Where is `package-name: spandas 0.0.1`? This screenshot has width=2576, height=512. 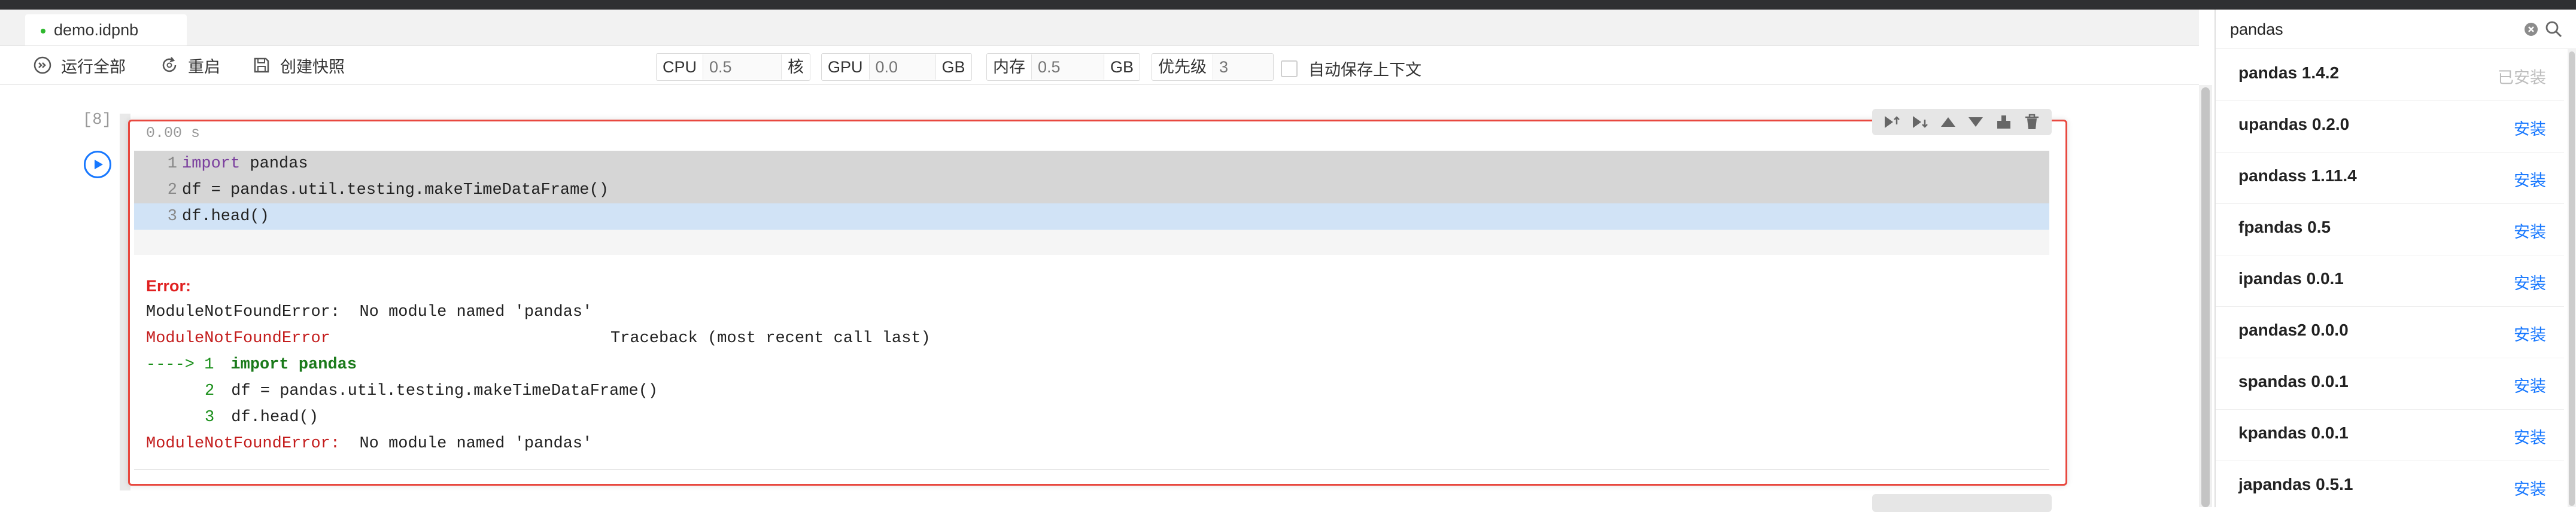
package-name: spandas 0.0.1 is located at coordinates (2293, 381).